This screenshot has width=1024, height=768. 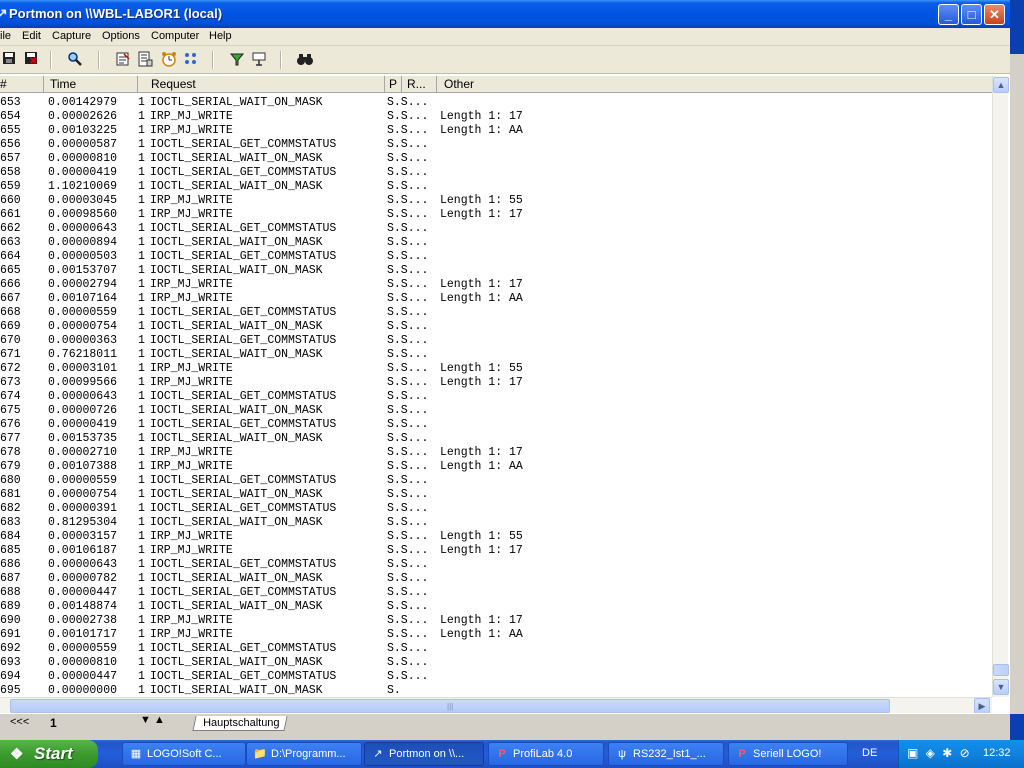 What do you see at coordinates (1000, 386) in the screenshot?
I see `vertical-scrollbar: ▲ ▼` at bounding box center [1000, 386].